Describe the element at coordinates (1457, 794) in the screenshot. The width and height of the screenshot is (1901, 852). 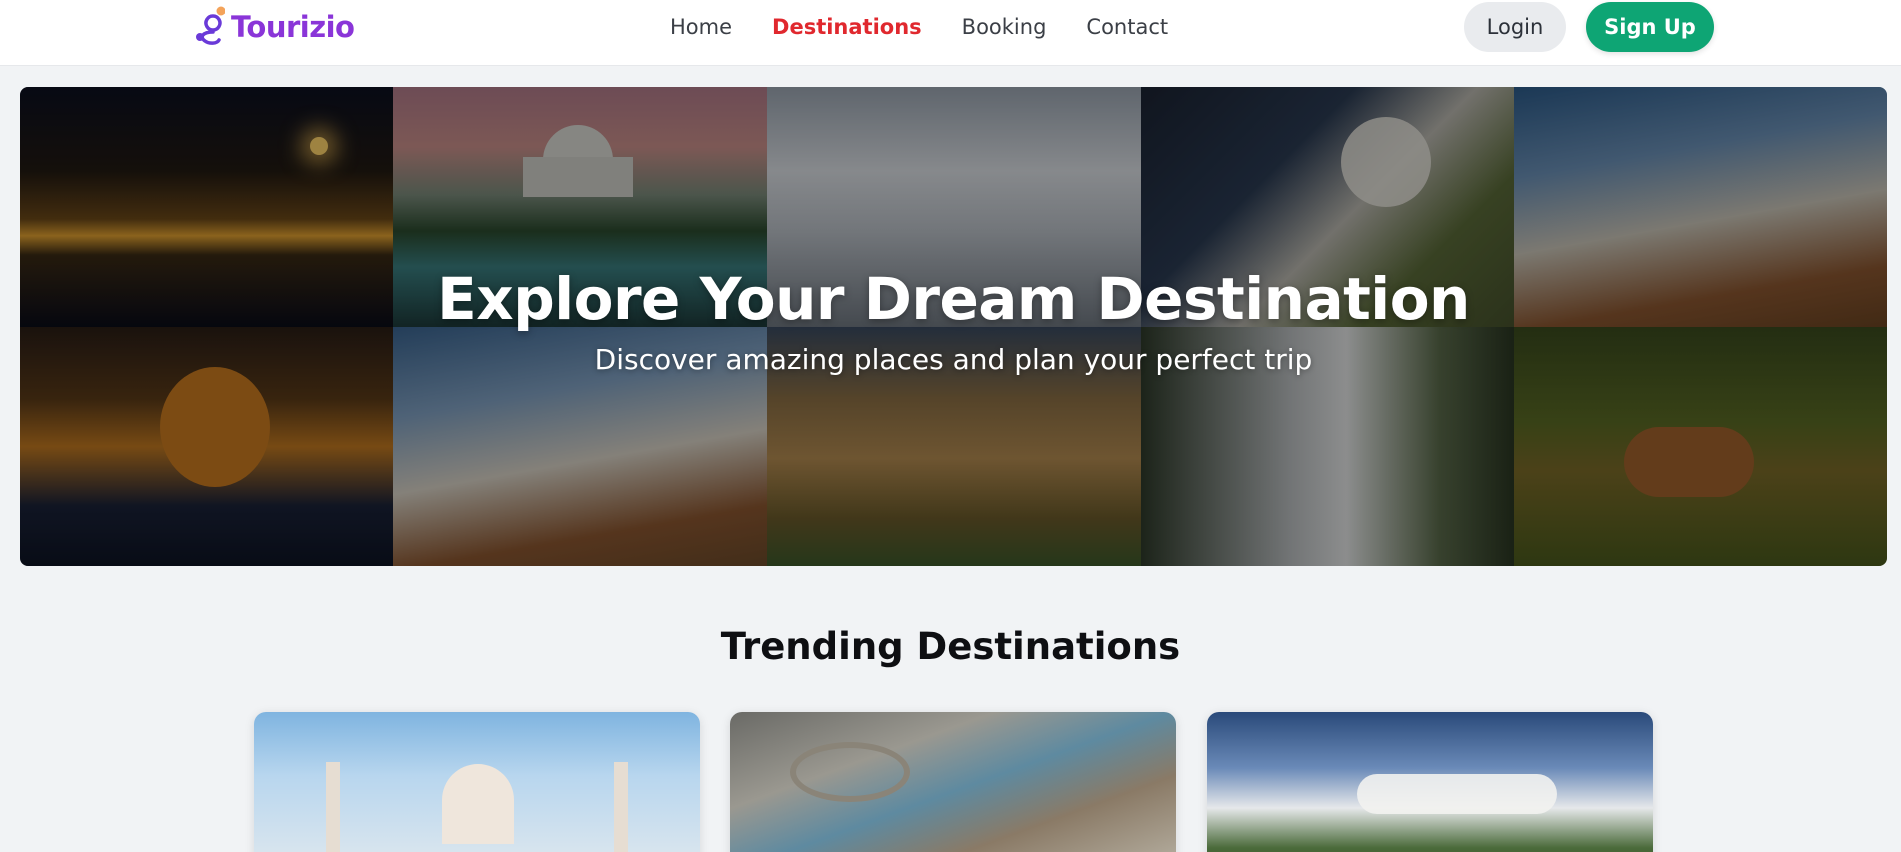
I see `mountain-clouds-image` at that location.